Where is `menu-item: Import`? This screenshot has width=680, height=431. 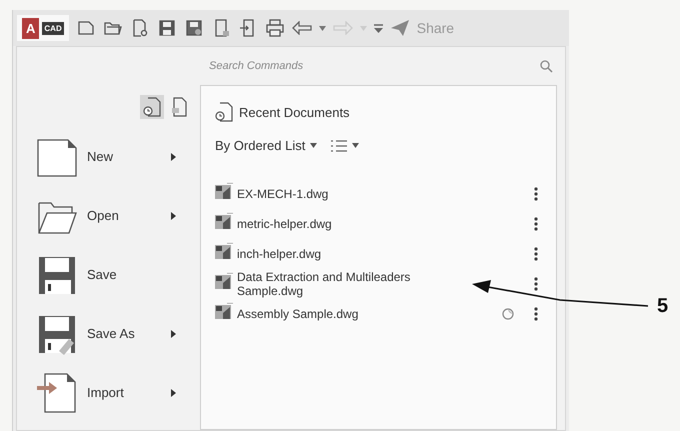
menu-item: Import is located at coordinates (124, 392).